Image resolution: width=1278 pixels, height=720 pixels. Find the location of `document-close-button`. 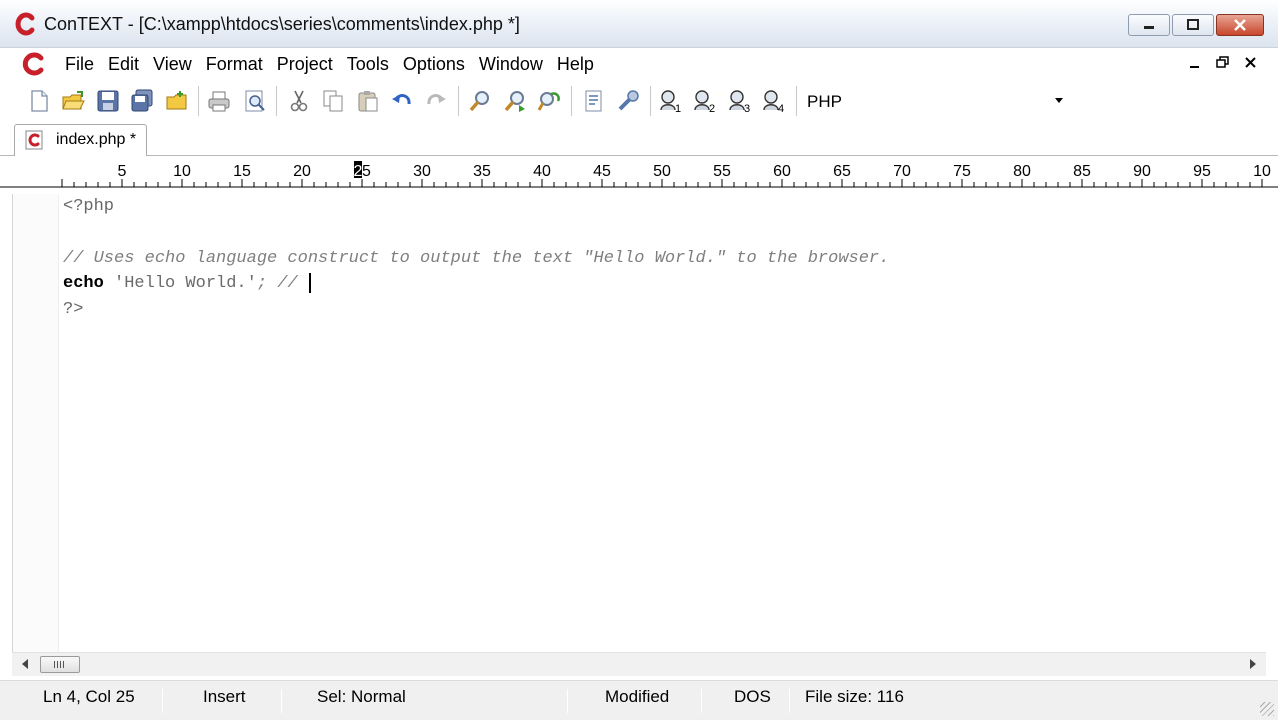

document-close-button is located at coordinates (1251, 63).